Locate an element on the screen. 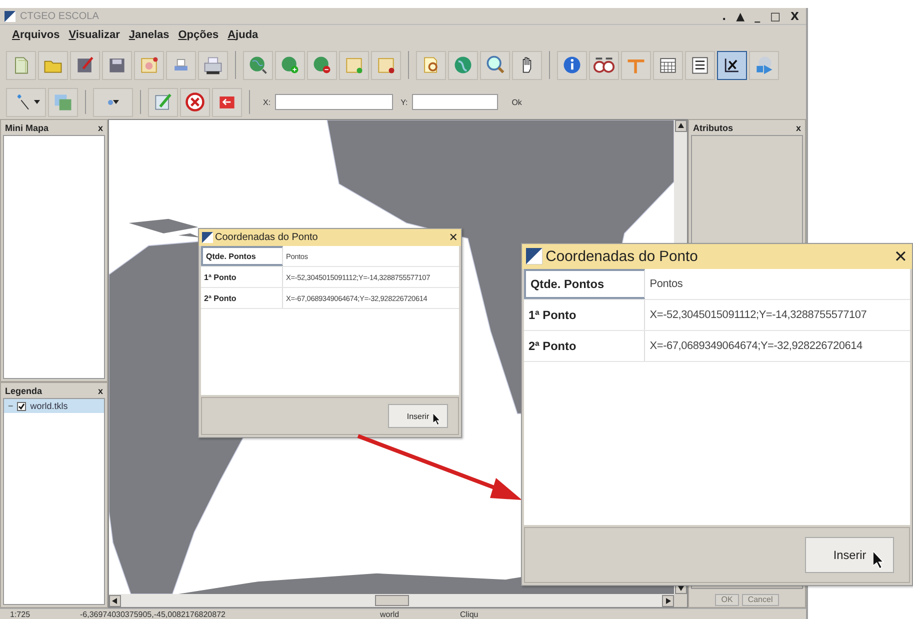 The height and width of the screenshot is (619, 913). magnifier-icon is located at coordinates (495, 65).